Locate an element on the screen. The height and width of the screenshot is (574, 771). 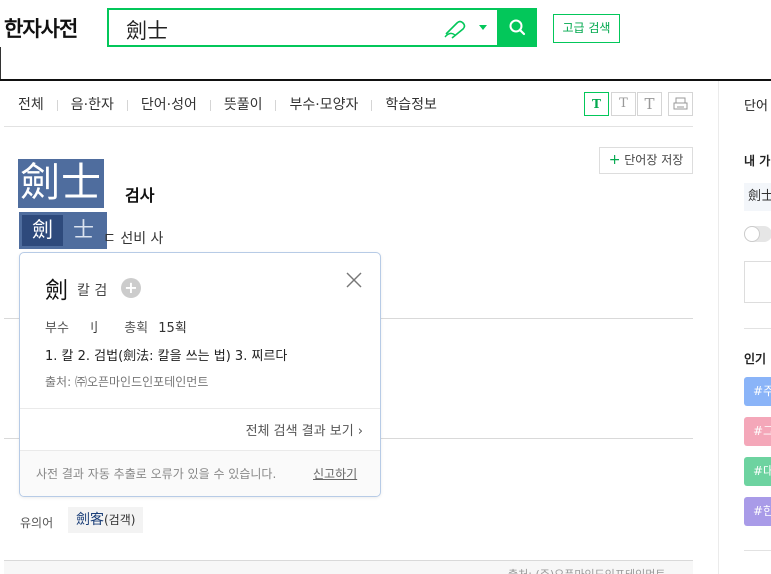
view-all-results-link: 전체 검색 결과 보기 › is located at coordinates (304, 429).